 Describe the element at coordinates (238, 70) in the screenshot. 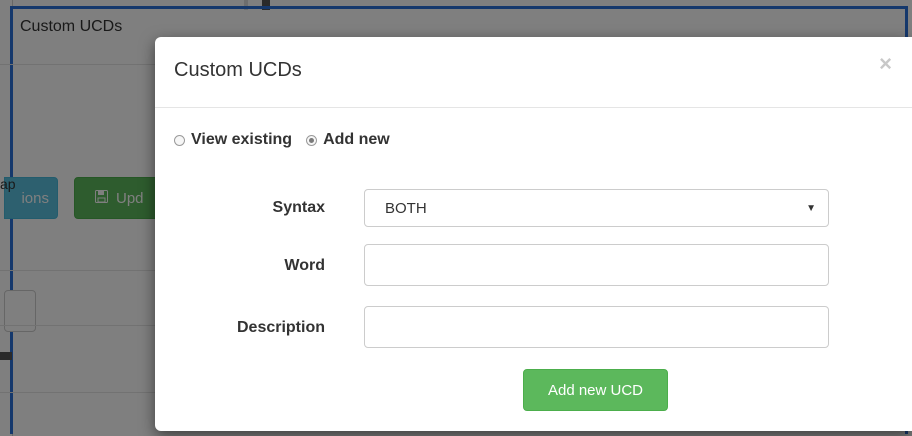

I see `modal-title: Custom UCDs` at that location.